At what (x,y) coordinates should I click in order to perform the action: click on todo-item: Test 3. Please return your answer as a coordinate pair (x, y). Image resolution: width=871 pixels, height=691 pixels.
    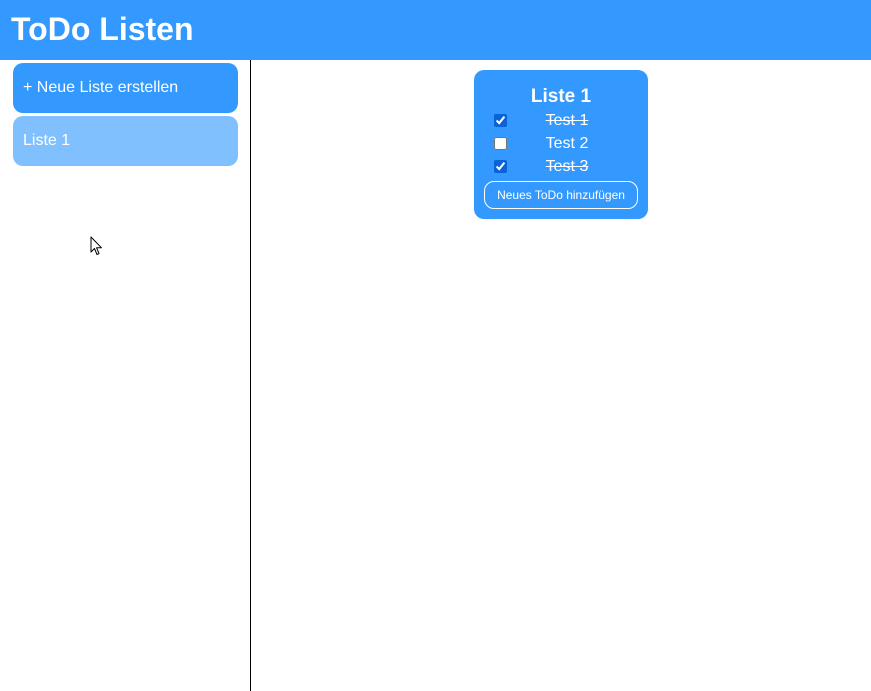
    Looking at the image, I should click on (561, 167).